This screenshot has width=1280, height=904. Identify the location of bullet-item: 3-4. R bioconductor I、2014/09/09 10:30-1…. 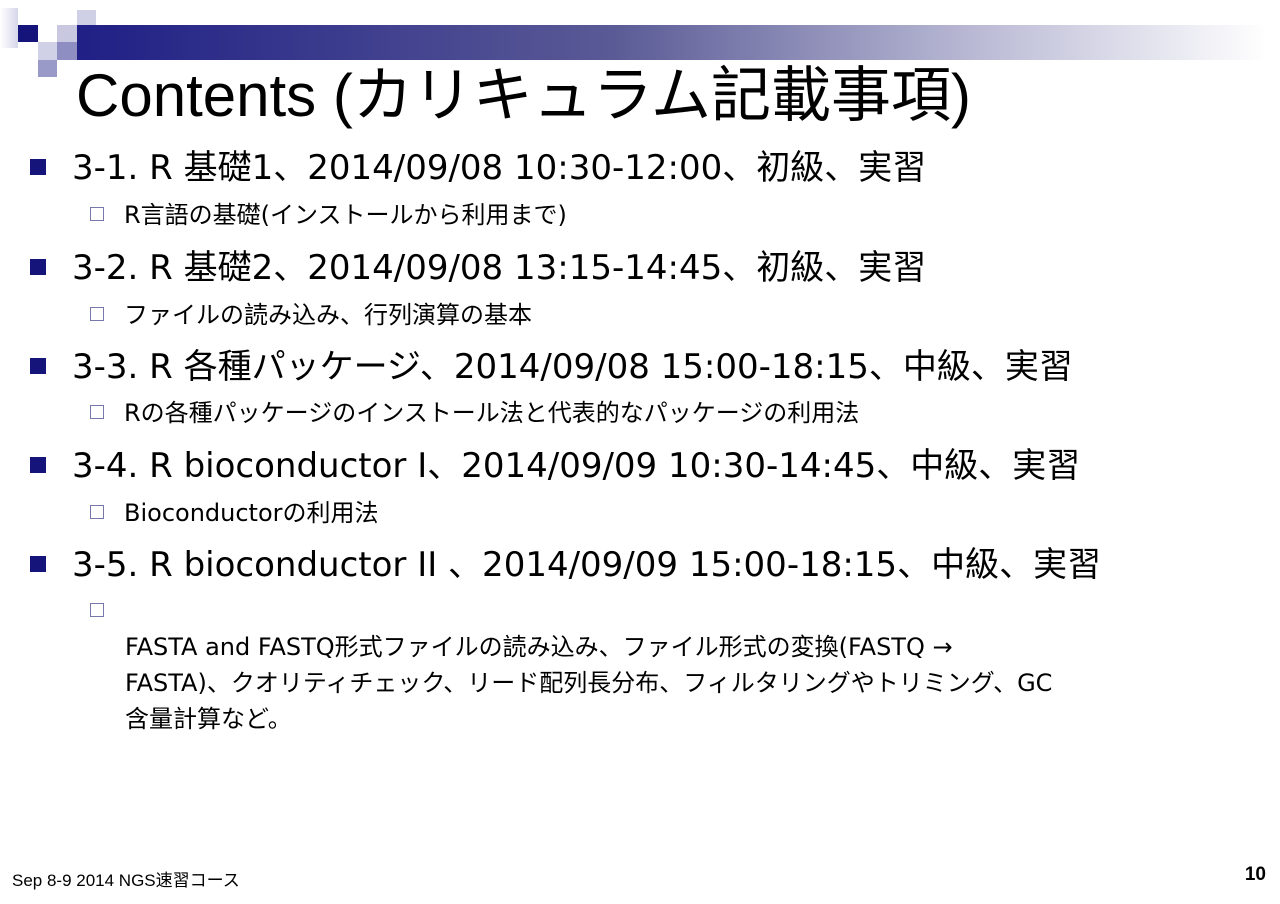
(555, 466).